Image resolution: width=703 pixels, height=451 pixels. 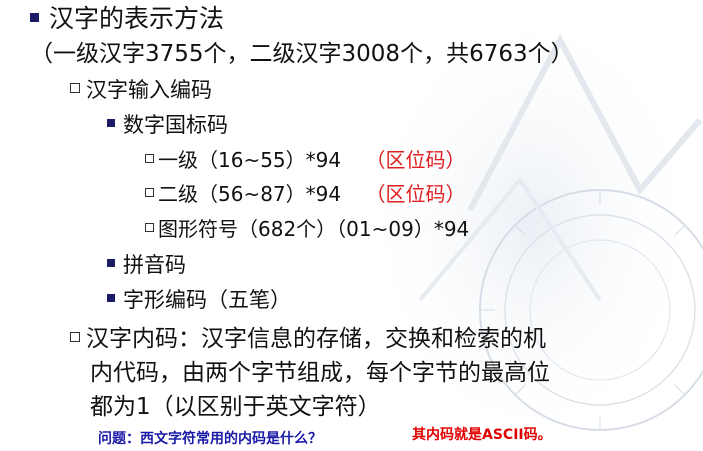 I want to click on question-text: 问题：西文字符常用的内码是什么？, so click(x=210, y=439).